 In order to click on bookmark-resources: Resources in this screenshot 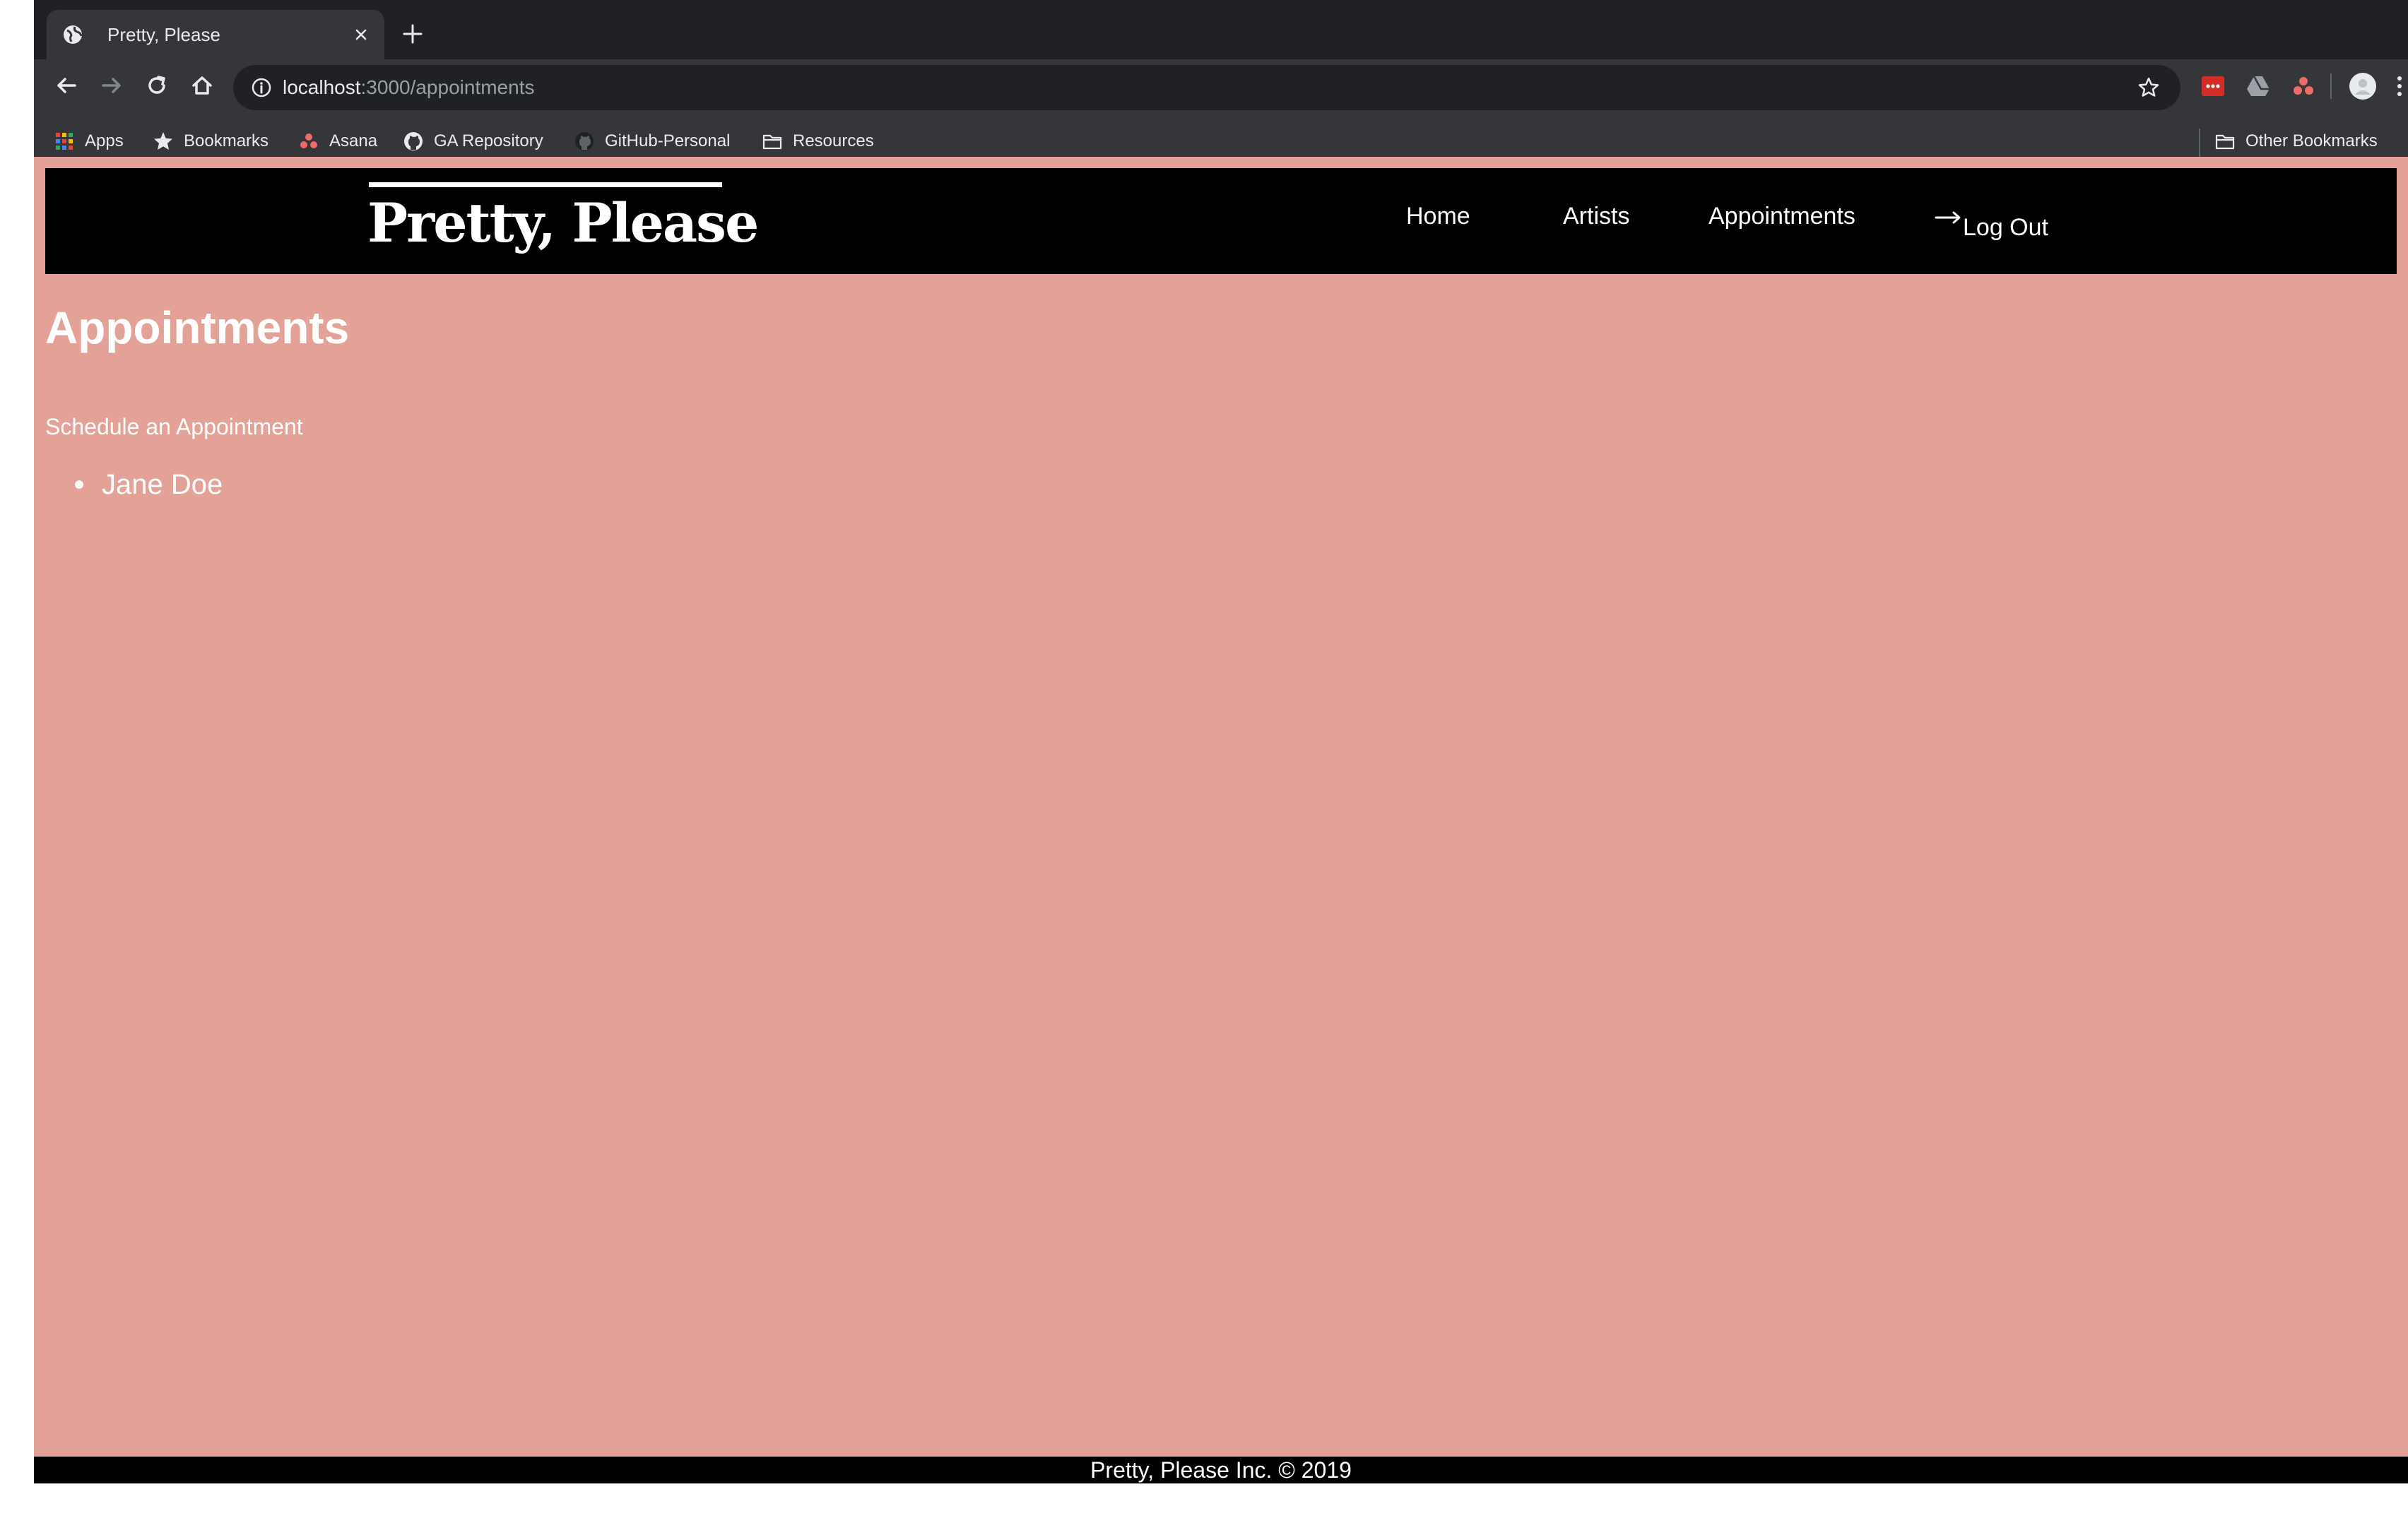, I will do `click(818, 141)`.